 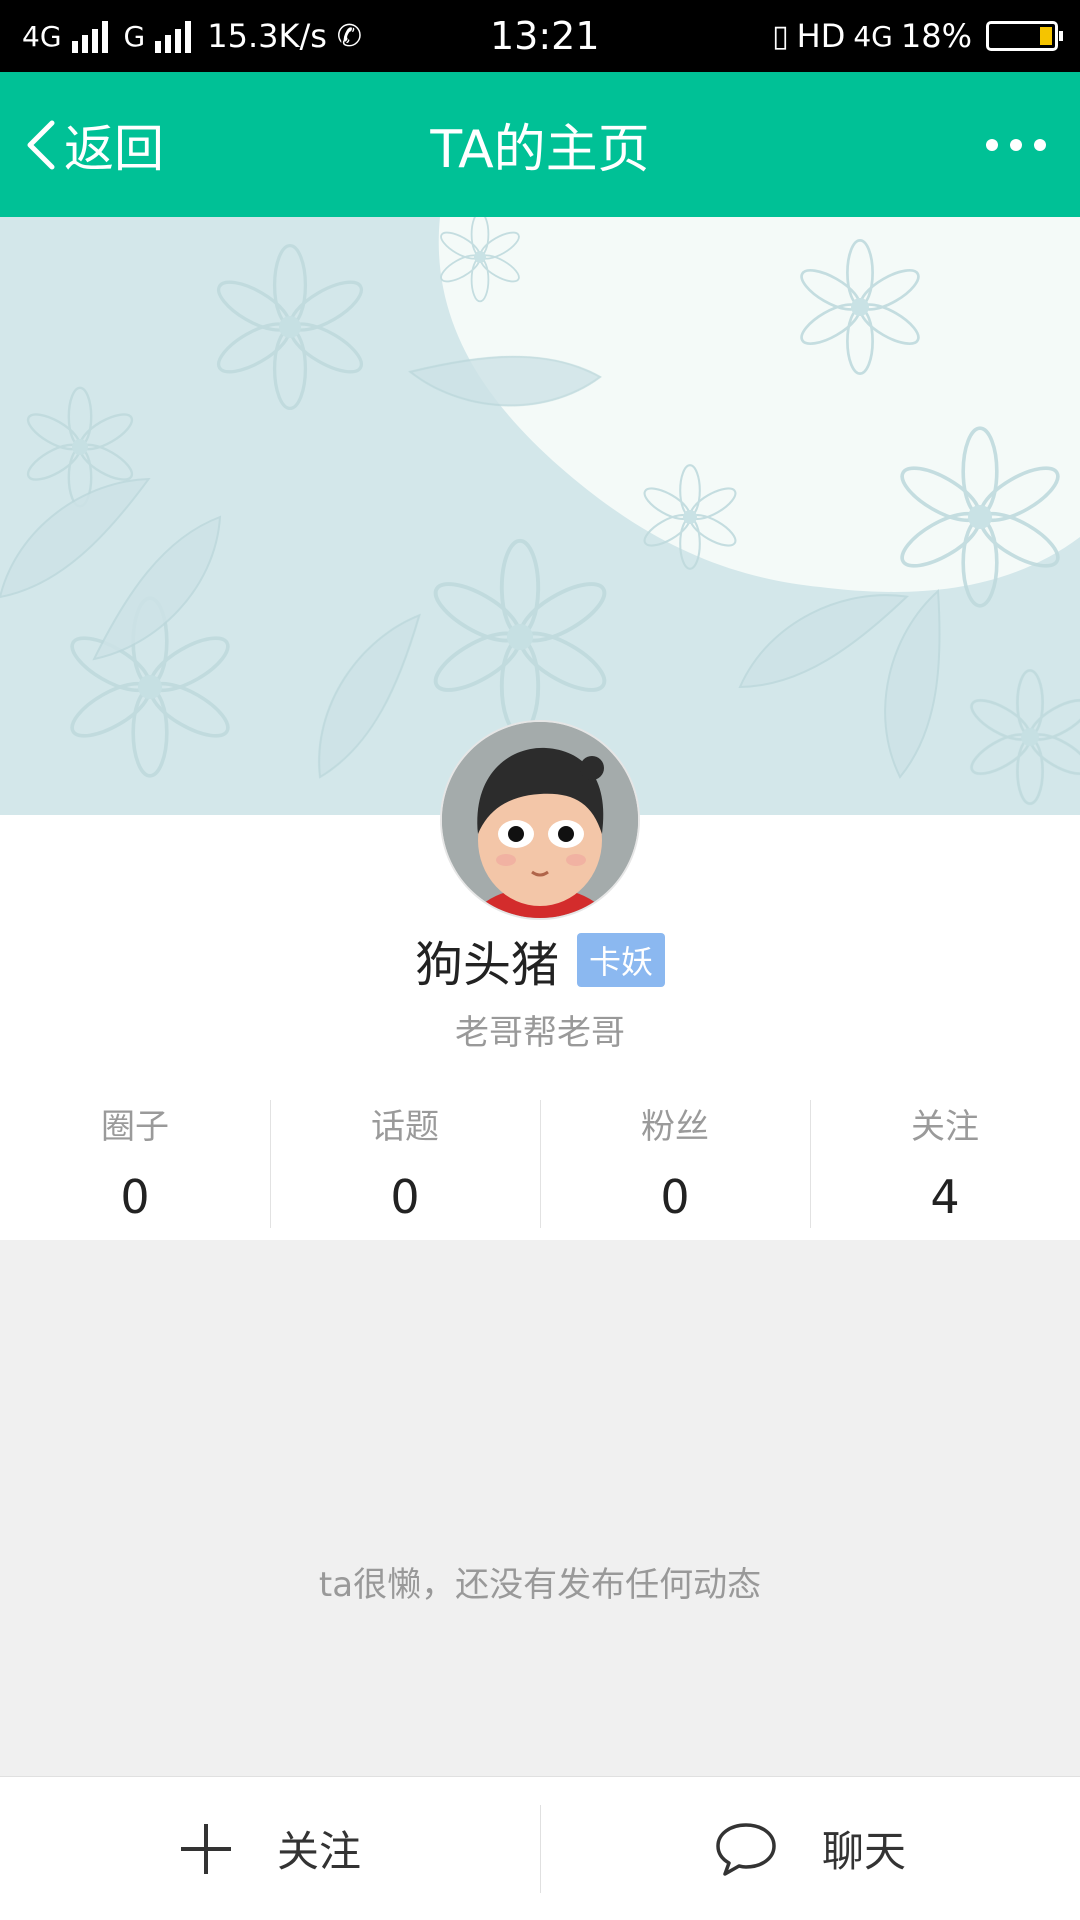 I want to click on follow-button: 关注, so click(x=270, y=1848).